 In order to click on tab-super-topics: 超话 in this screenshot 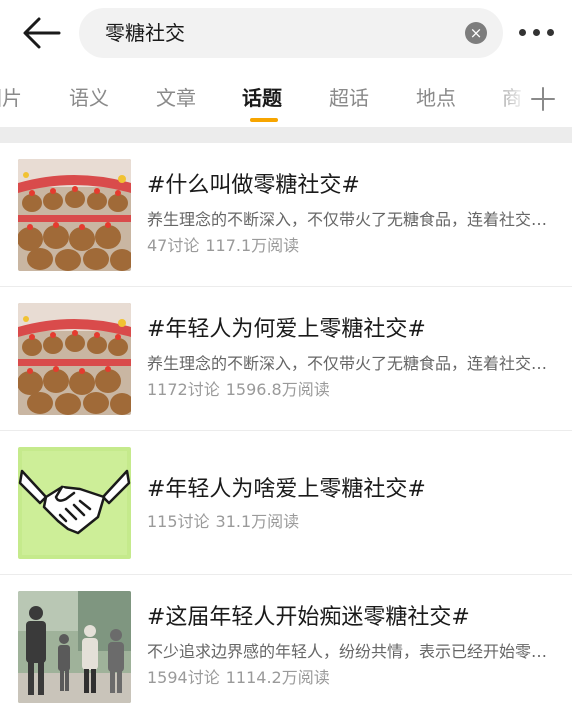, I will do `click(349, 98)`.